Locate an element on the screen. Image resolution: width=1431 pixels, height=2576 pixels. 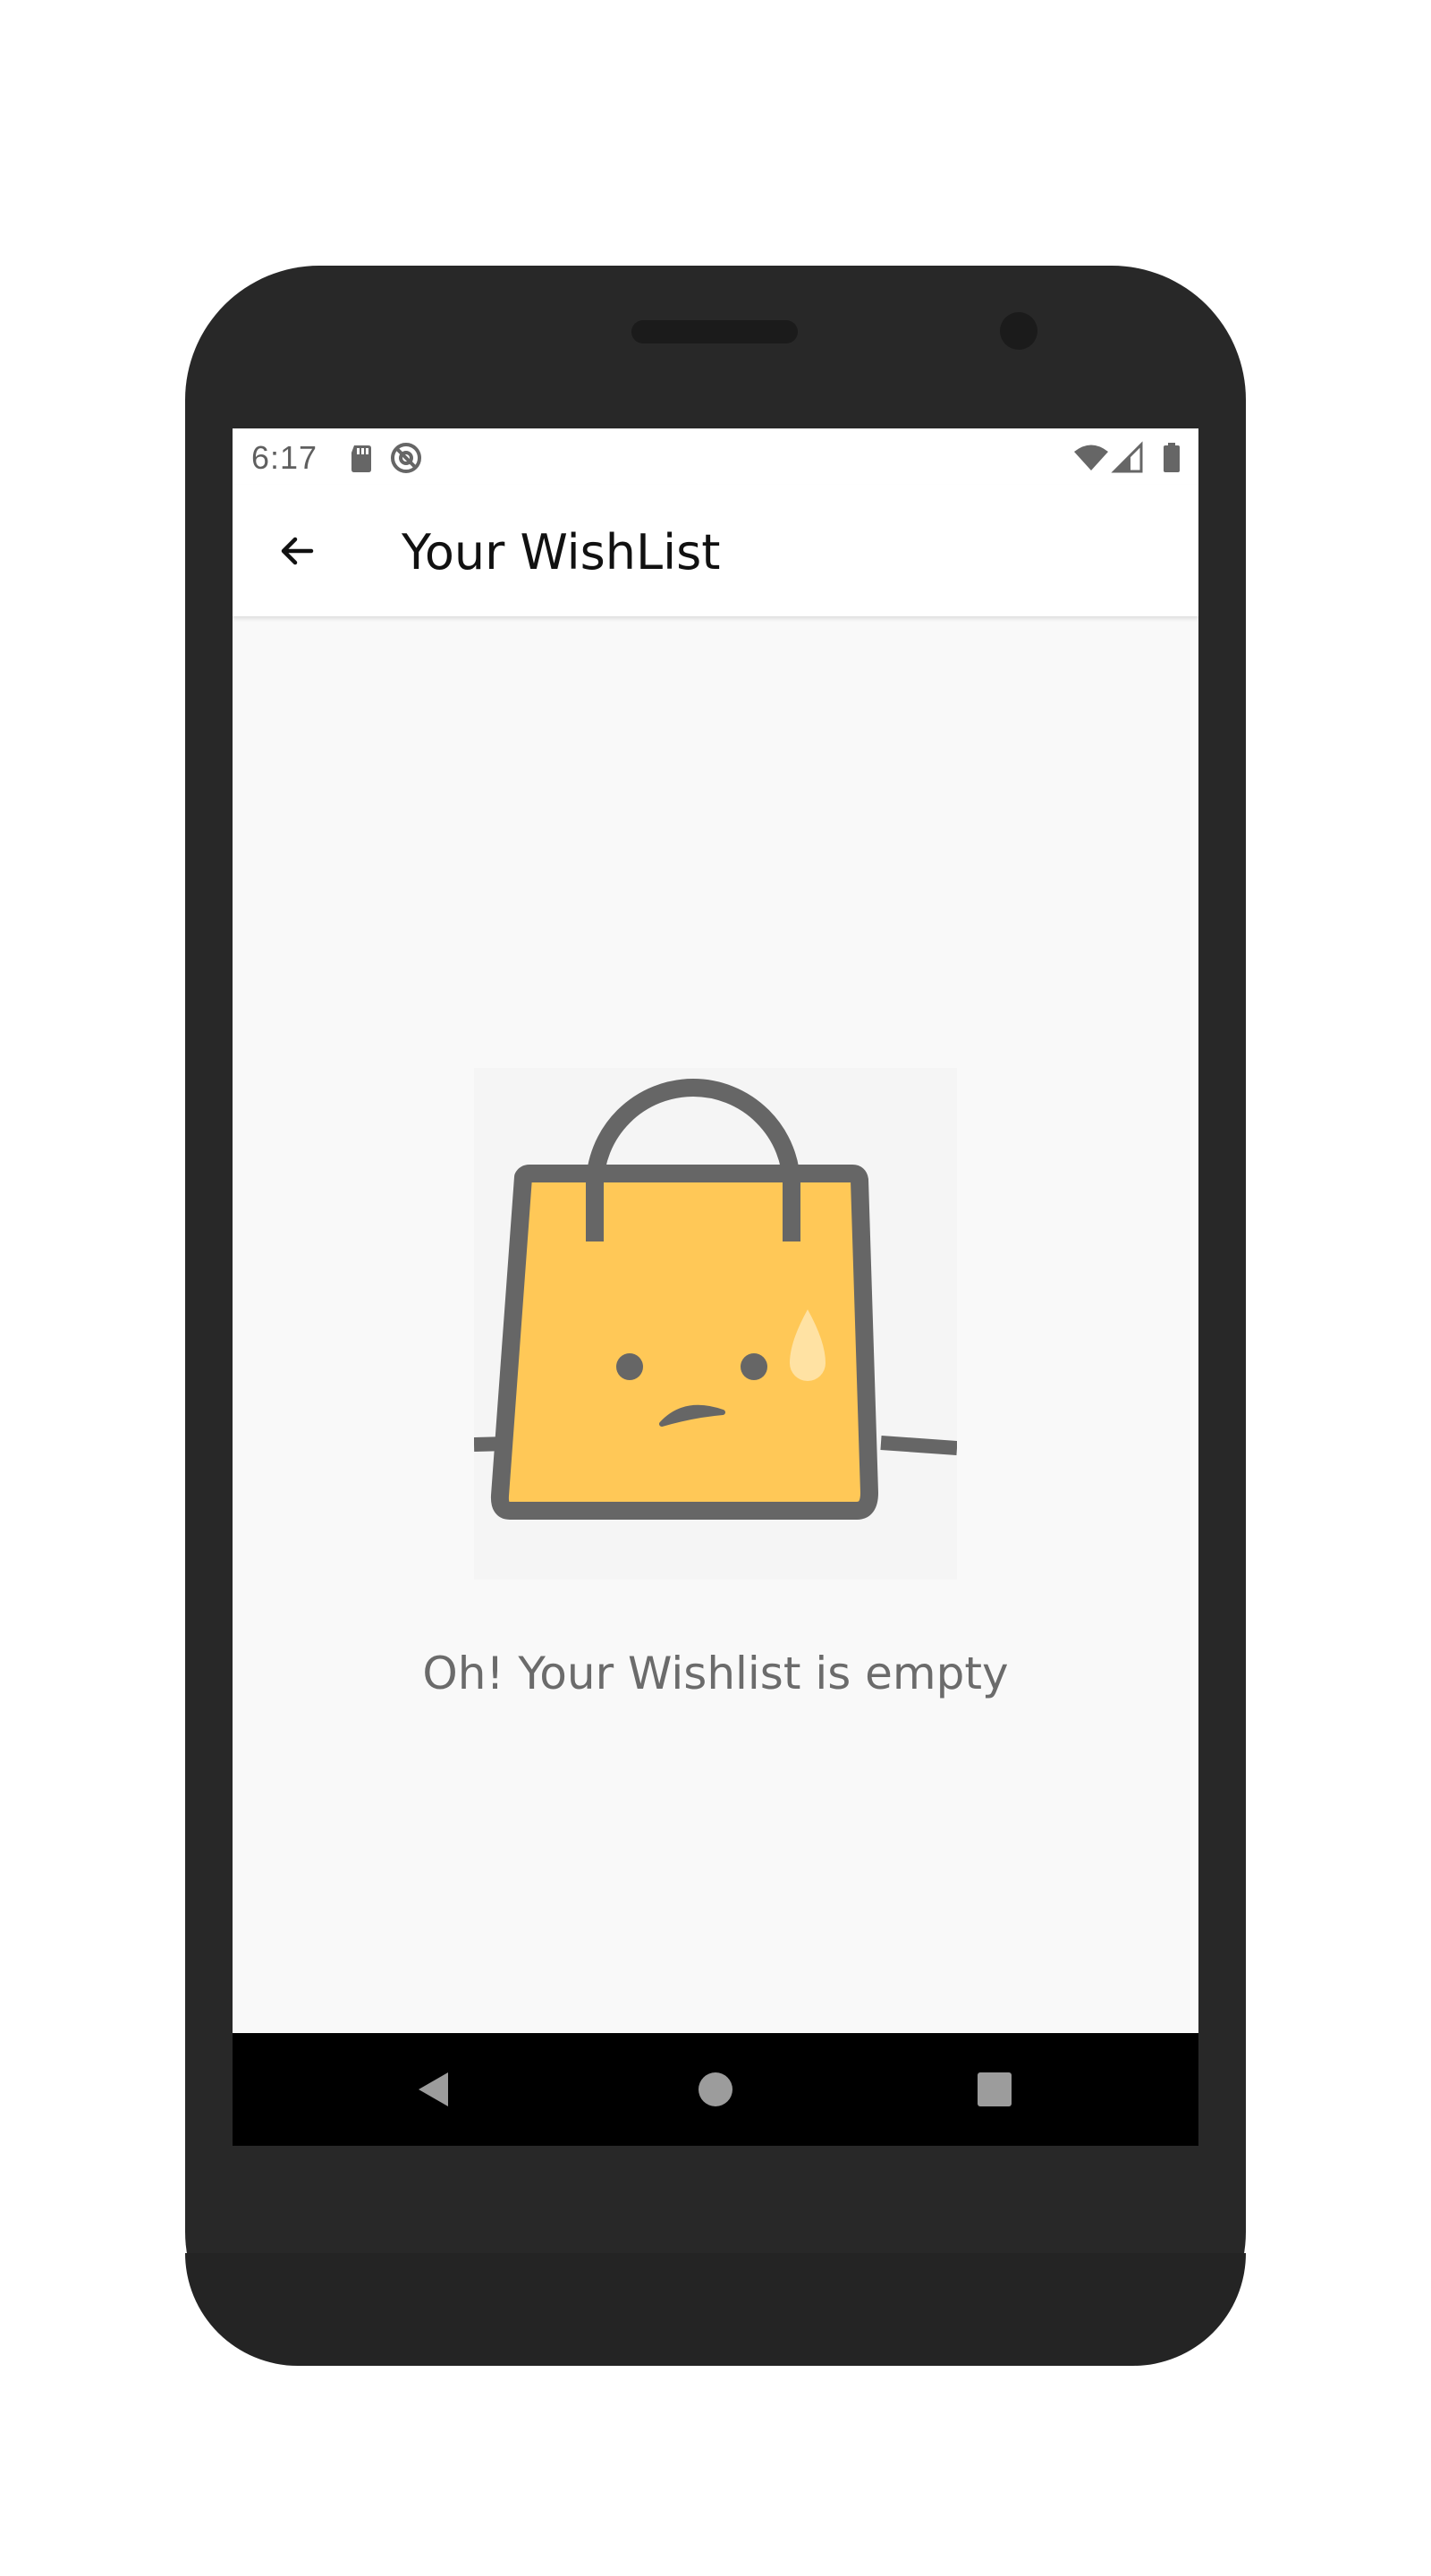
app-bar: Your WishList is located at coordinates (716, 550).